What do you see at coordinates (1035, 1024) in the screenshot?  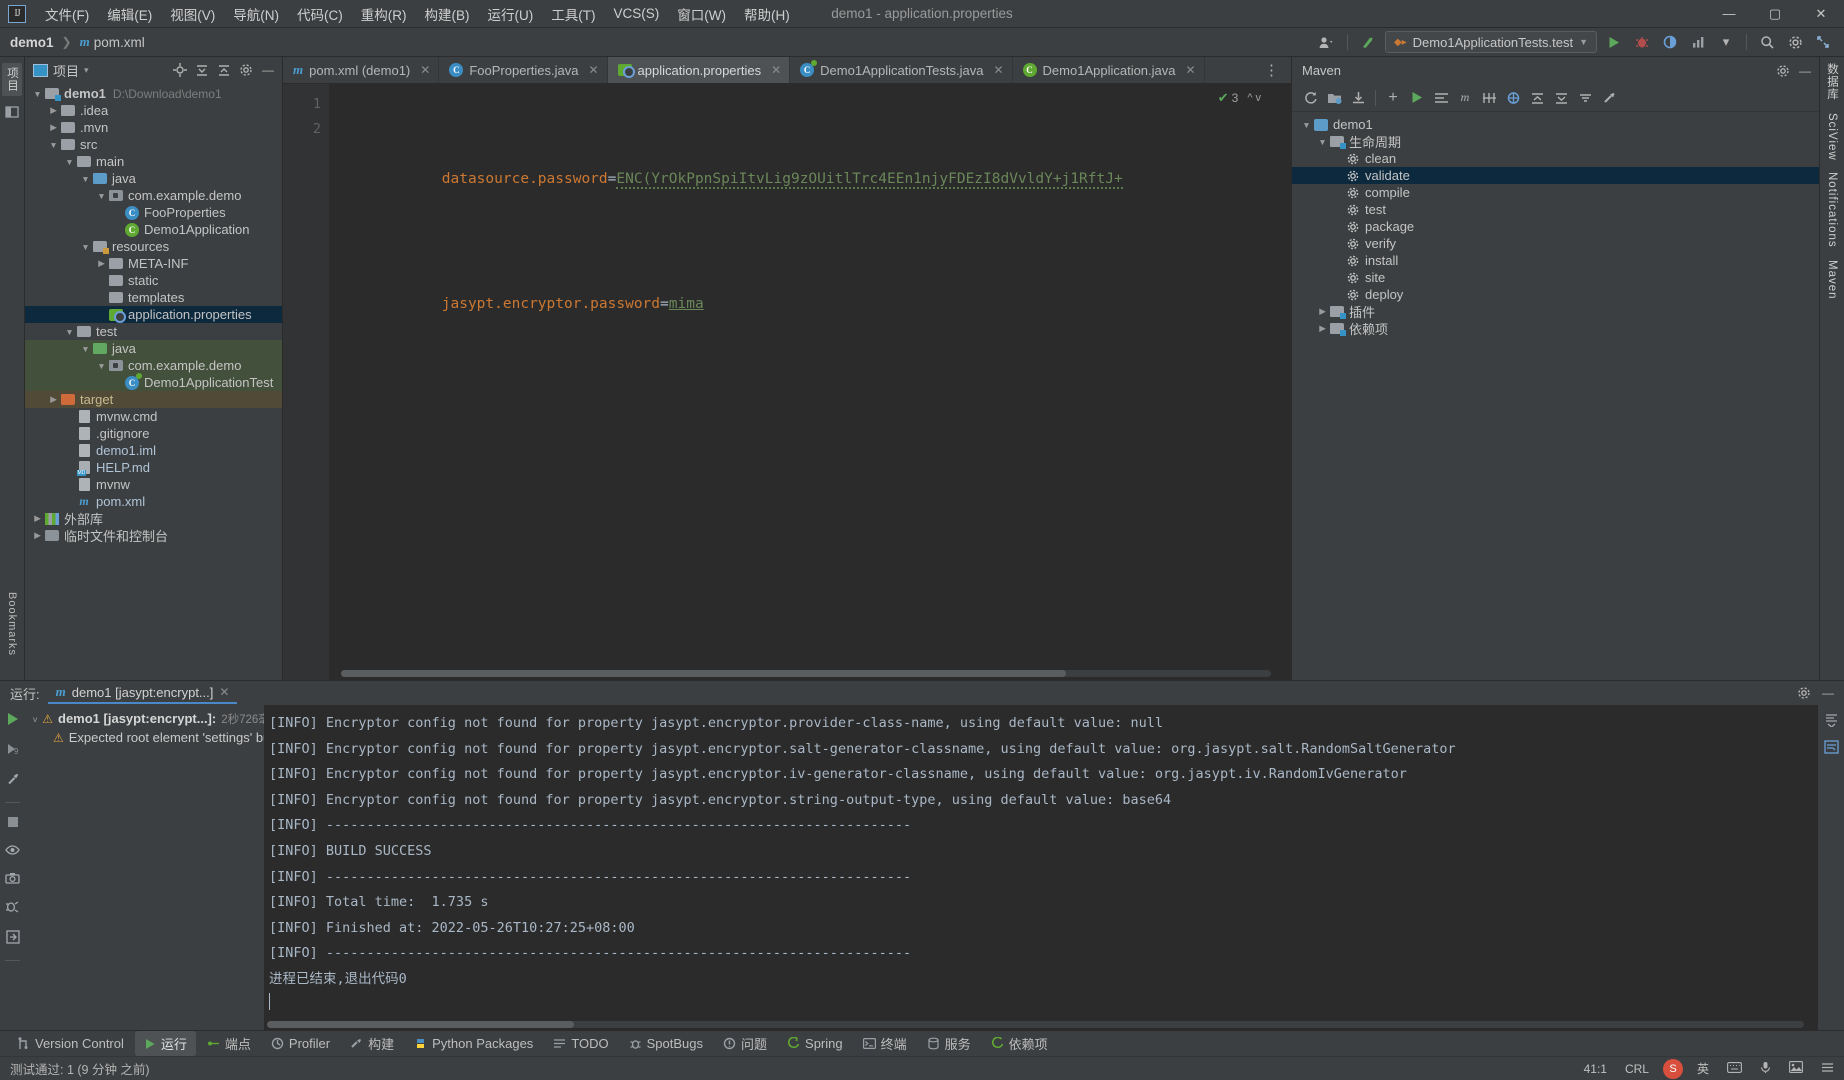 I see `console-horizontal-scrollbar` at bounding box center [1035, 1024].